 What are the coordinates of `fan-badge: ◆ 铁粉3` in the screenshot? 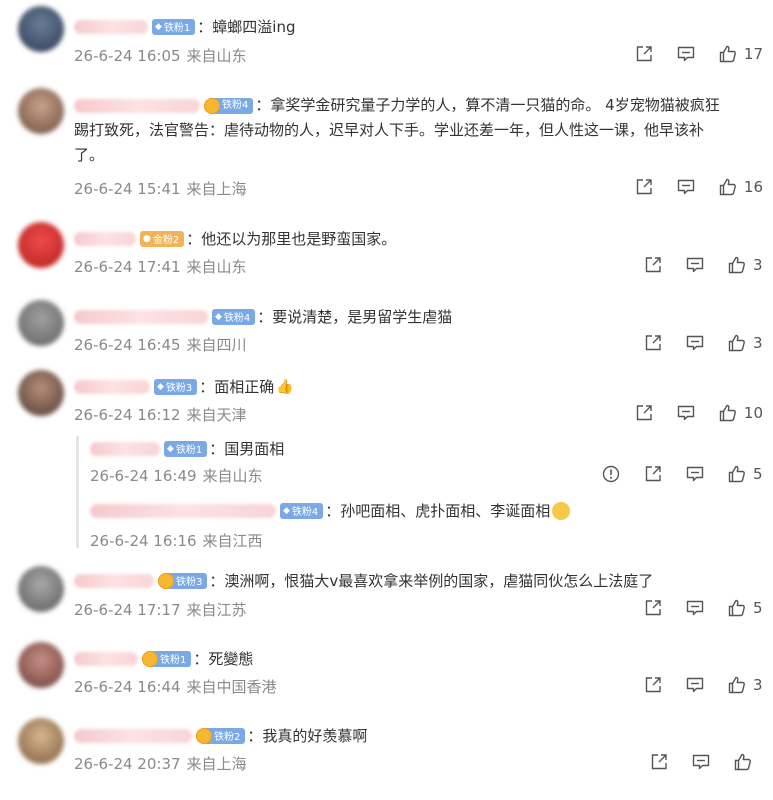 It's located at (176, 386).